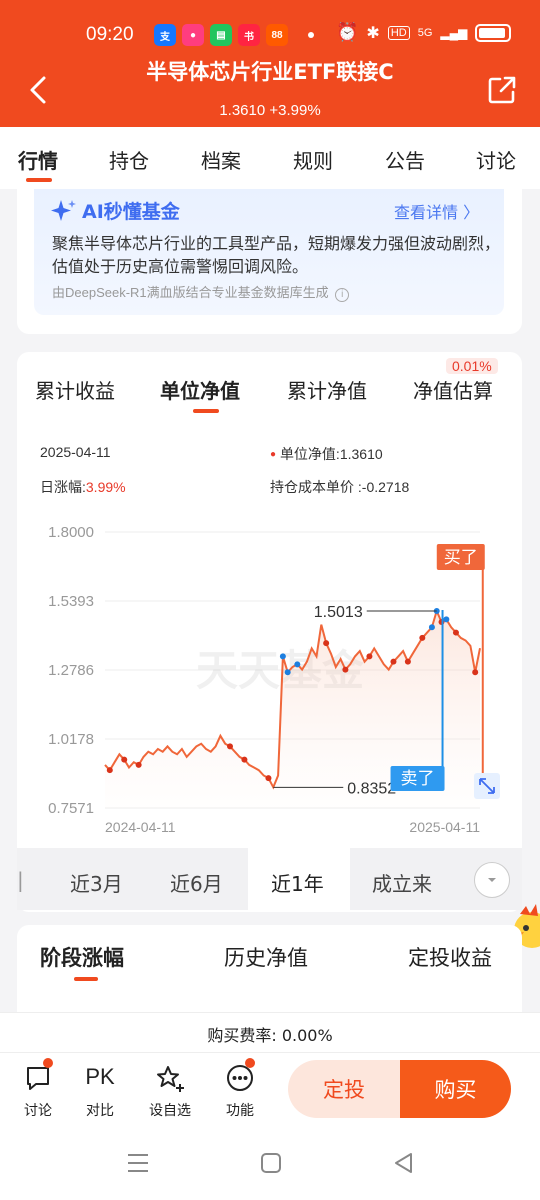 Image resolution: width=540 pixels, height=1200 pixels. What do you see at coordinates (493, 32) in the screenshot?
I see `battery-icon` at bounding box center [493, 32].